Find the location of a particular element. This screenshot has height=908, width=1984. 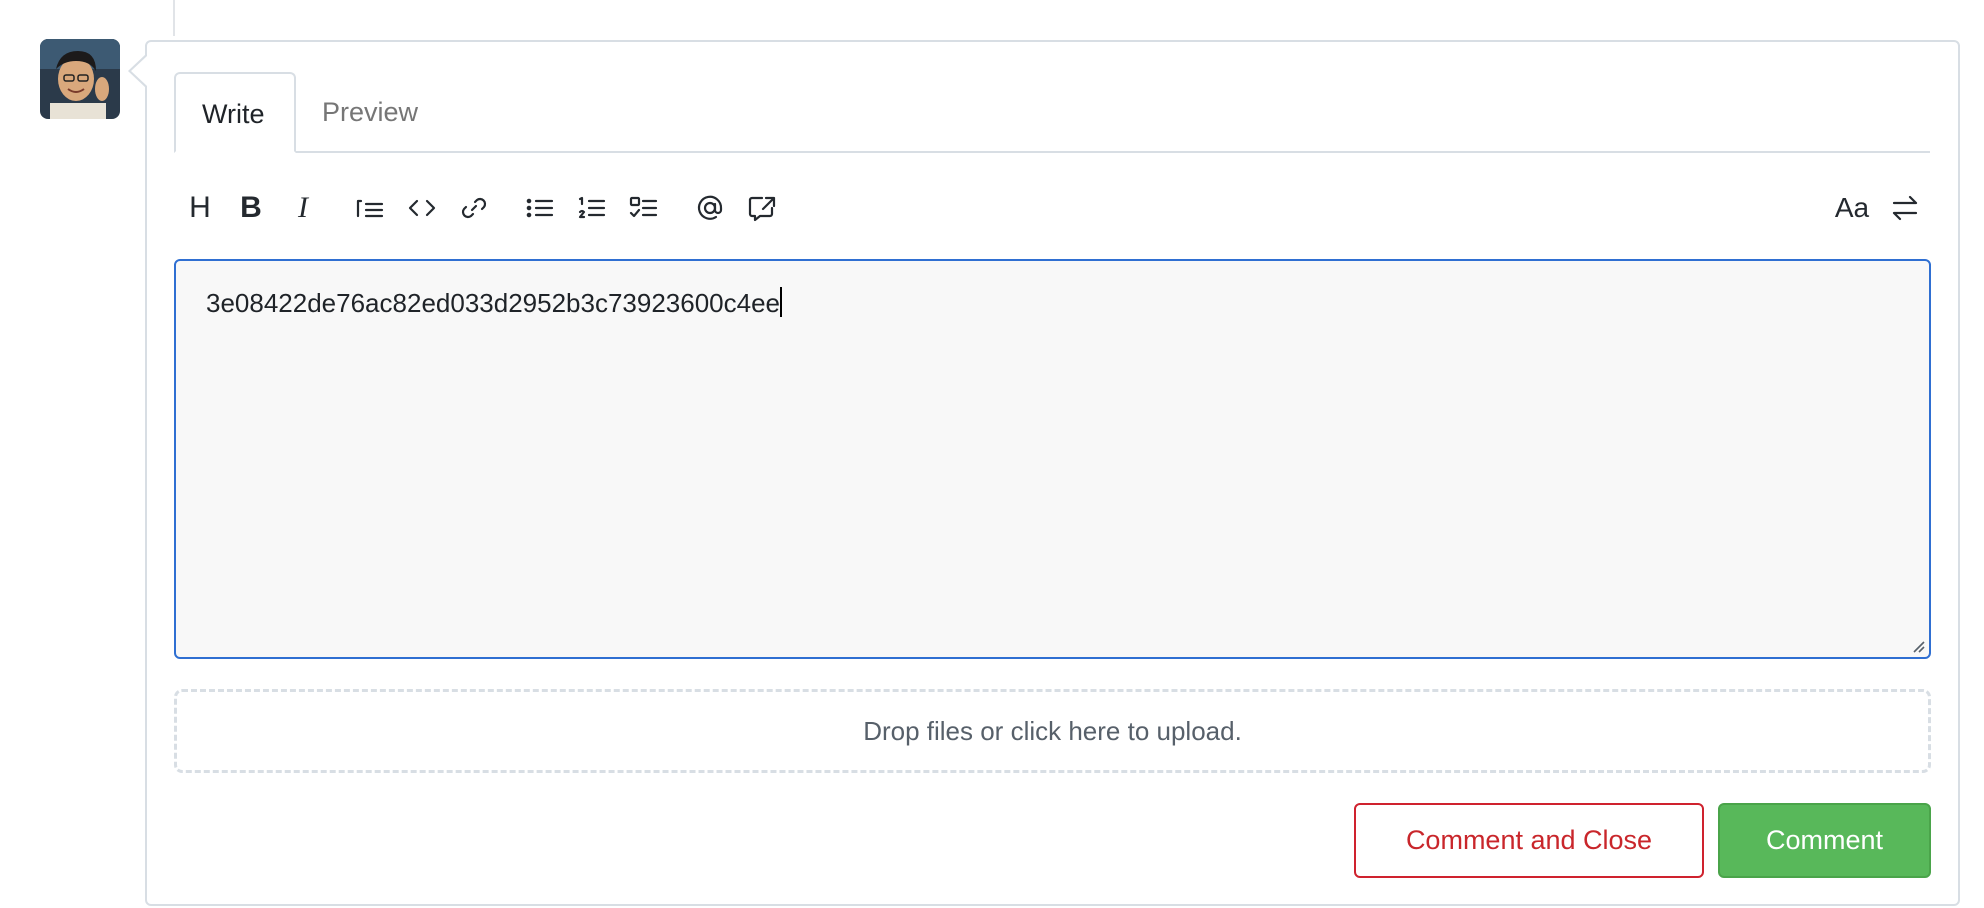

panel-arrow-fill is located at coordinates (139, 71).